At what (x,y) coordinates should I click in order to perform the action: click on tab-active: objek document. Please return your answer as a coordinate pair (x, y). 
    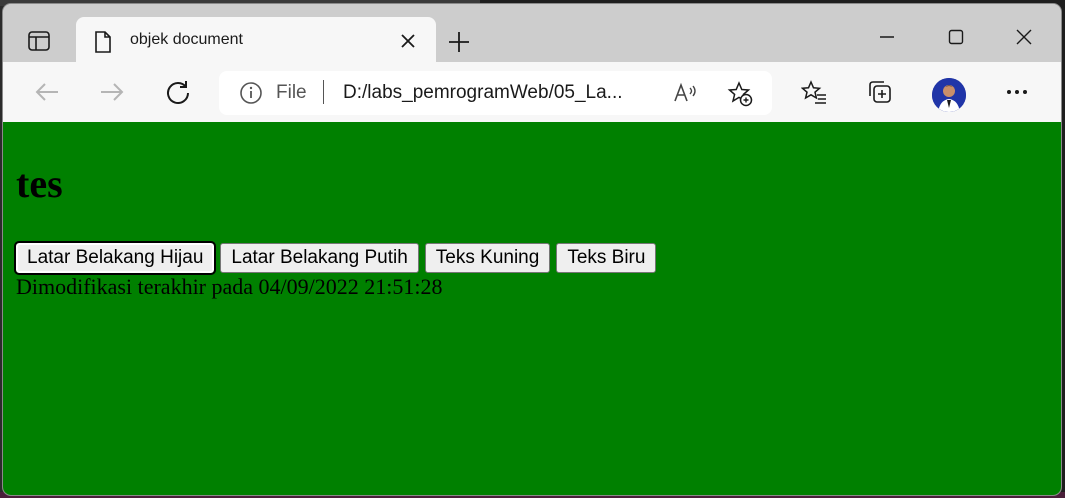
    Looking at the image, I should click on (256, 40).